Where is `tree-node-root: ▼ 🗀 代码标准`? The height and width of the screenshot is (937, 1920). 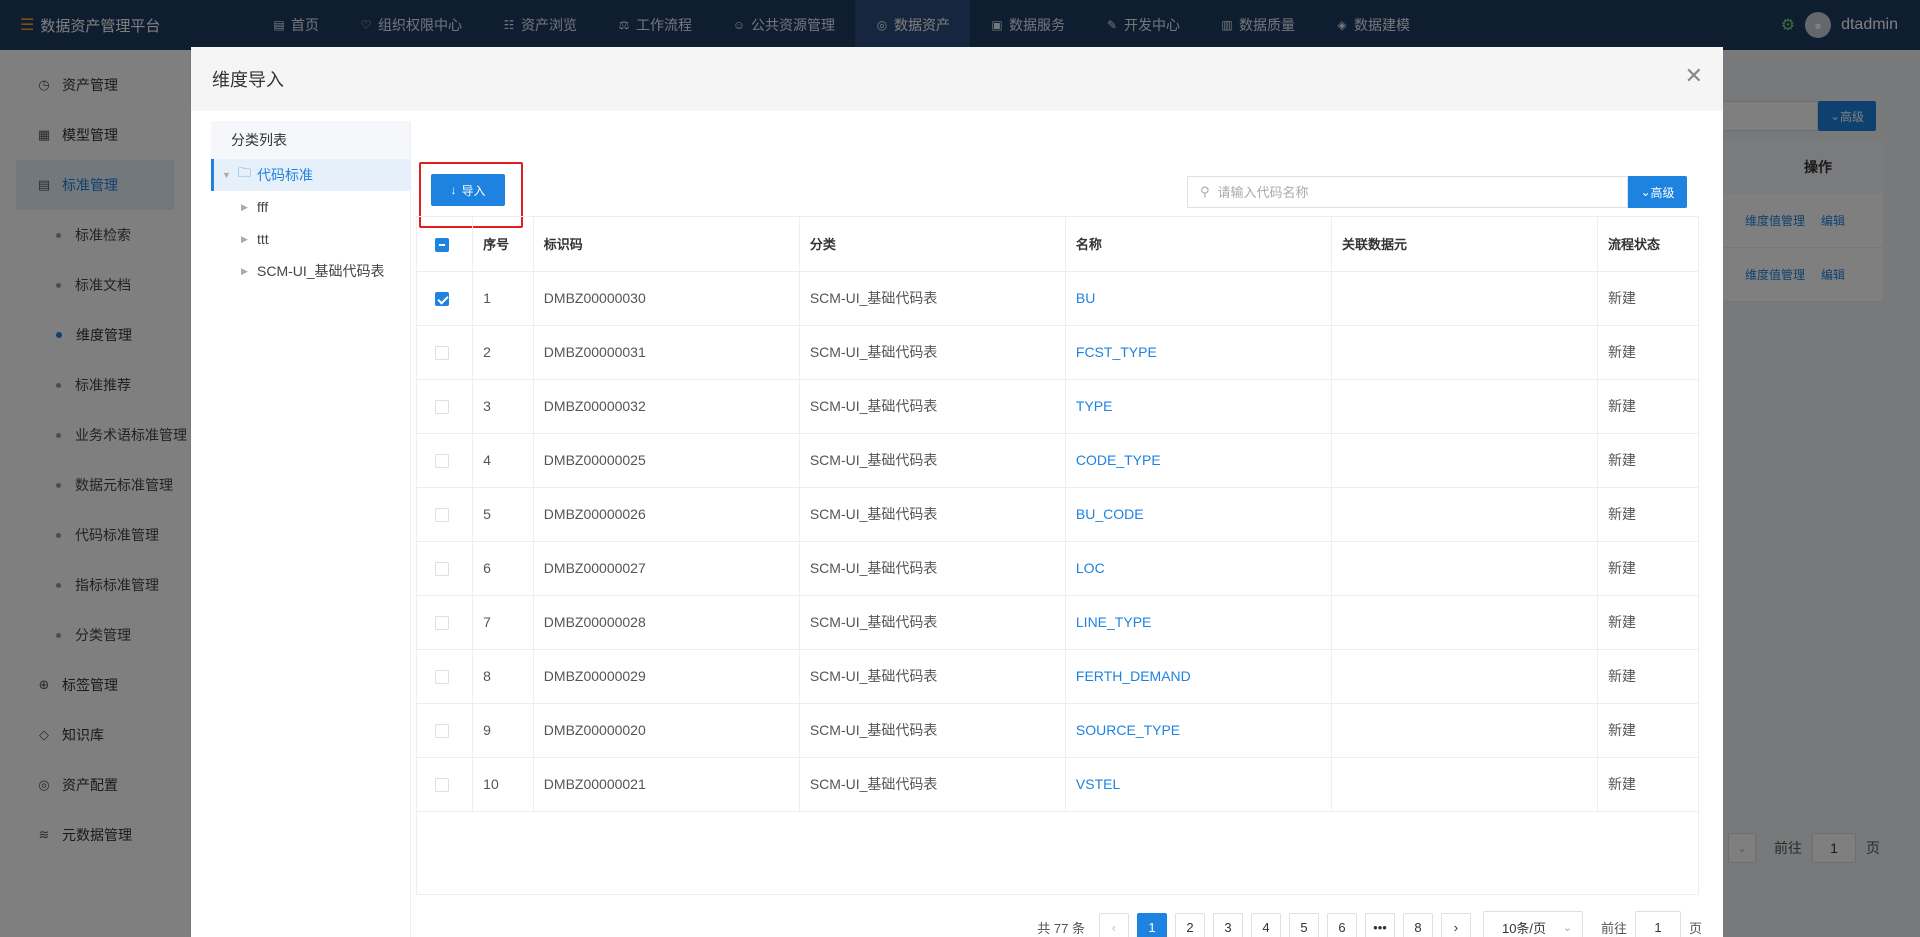
tree-node-root: ▼ 🗀 代码标准 is located at coordinates (310, 175).